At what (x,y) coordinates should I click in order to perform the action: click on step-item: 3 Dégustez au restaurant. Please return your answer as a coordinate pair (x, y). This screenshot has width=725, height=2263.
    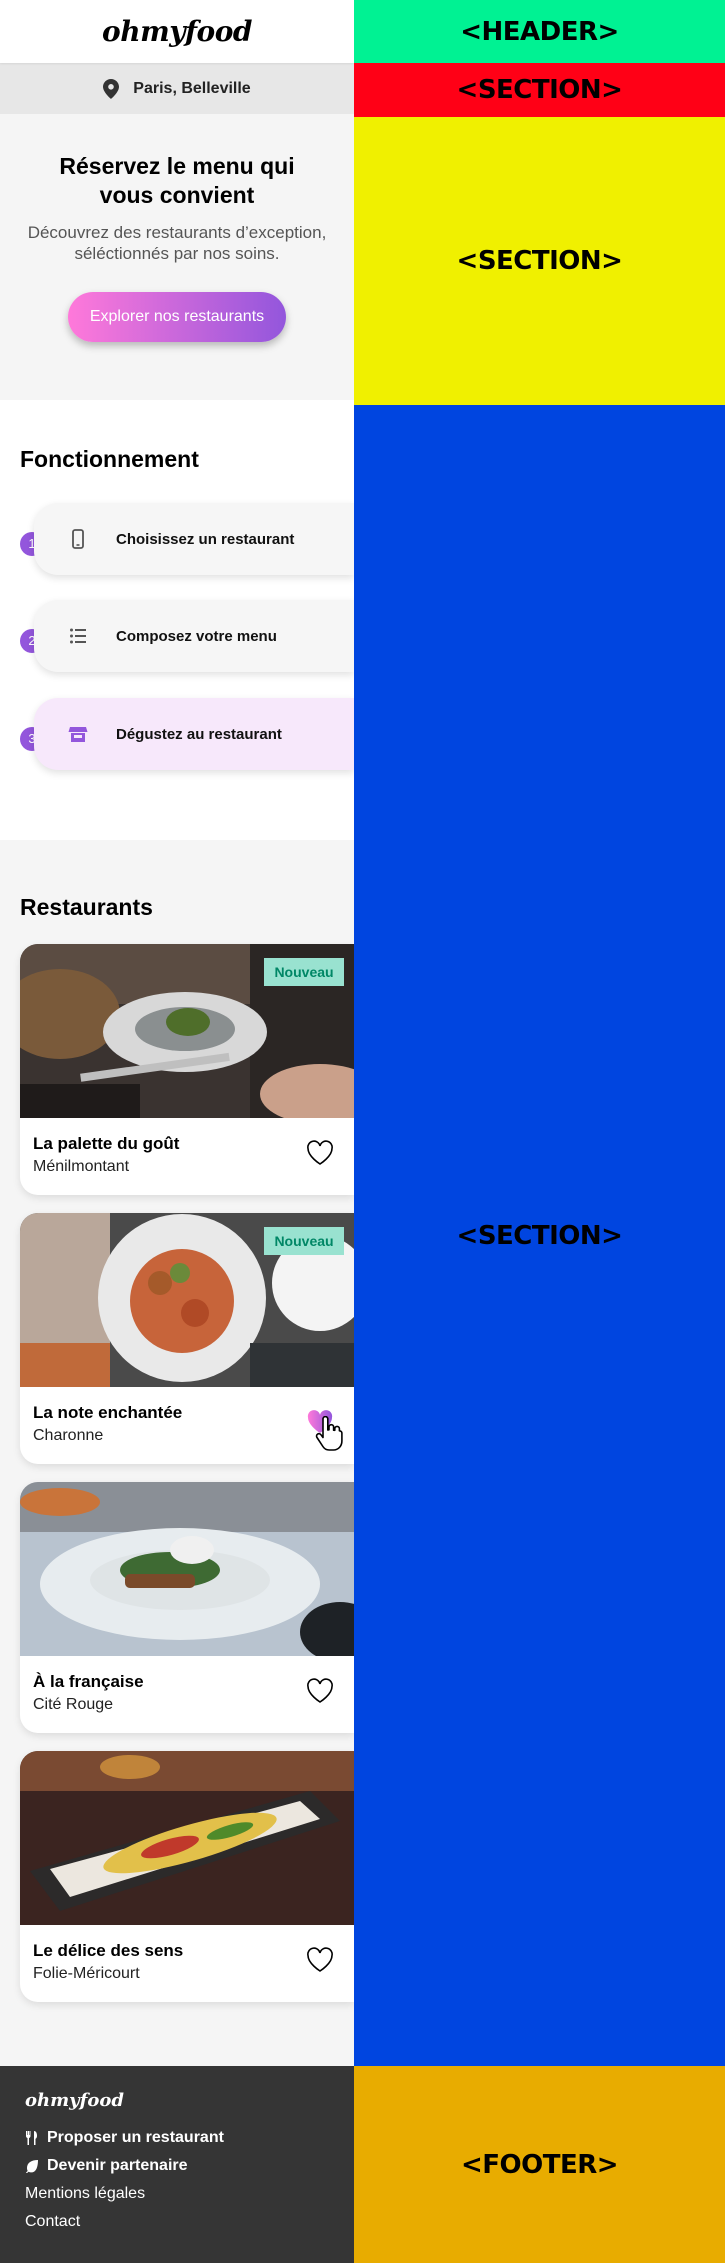
    Looking at the image, I should click on (187, 734).